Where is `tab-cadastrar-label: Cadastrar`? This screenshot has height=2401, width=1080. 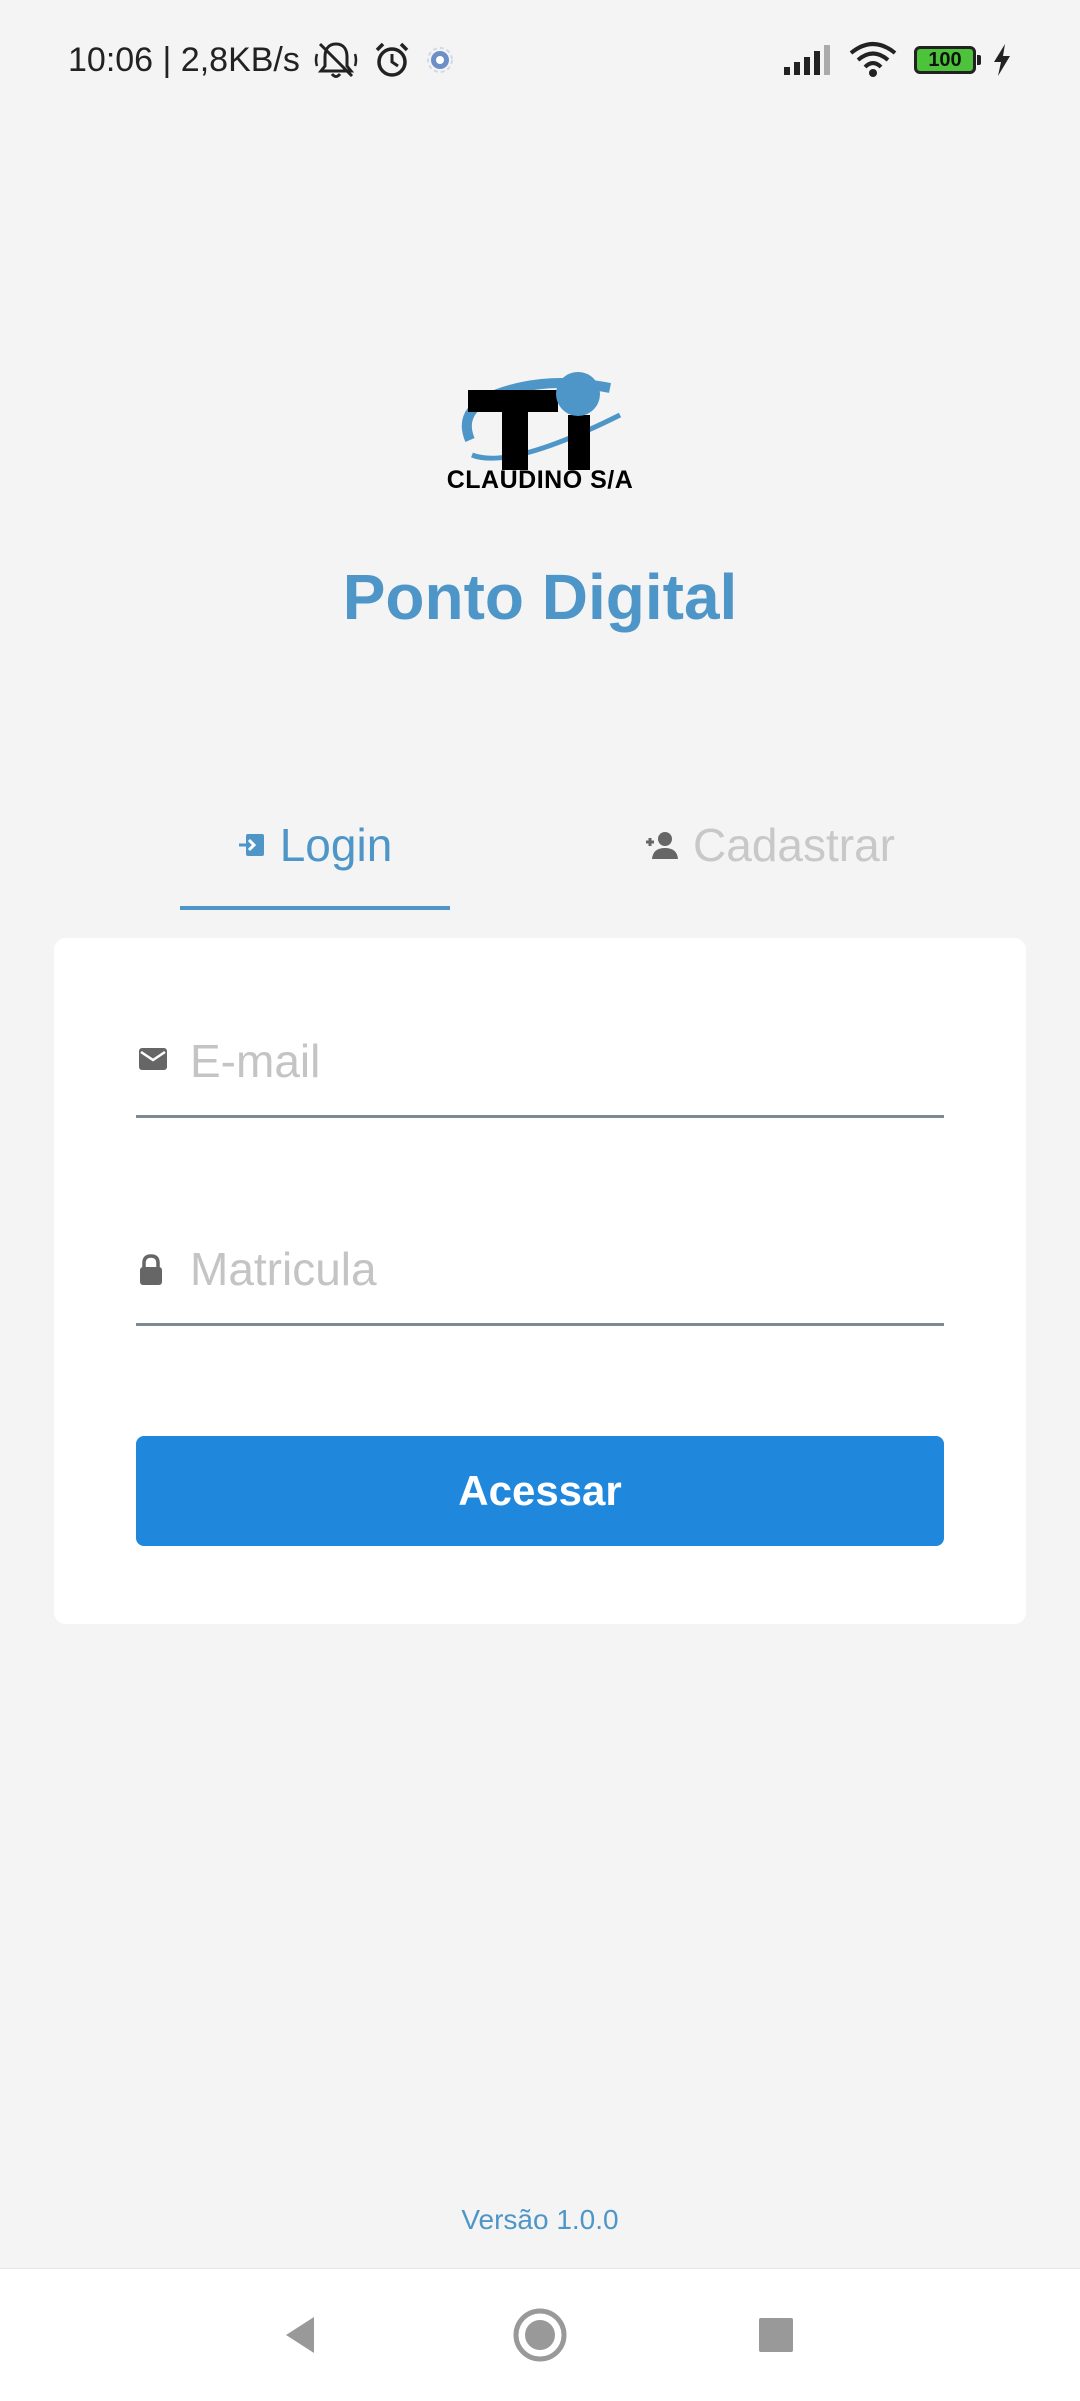 tab-cadastrar-label: Cadastrar is located at coordinates (794, 845).